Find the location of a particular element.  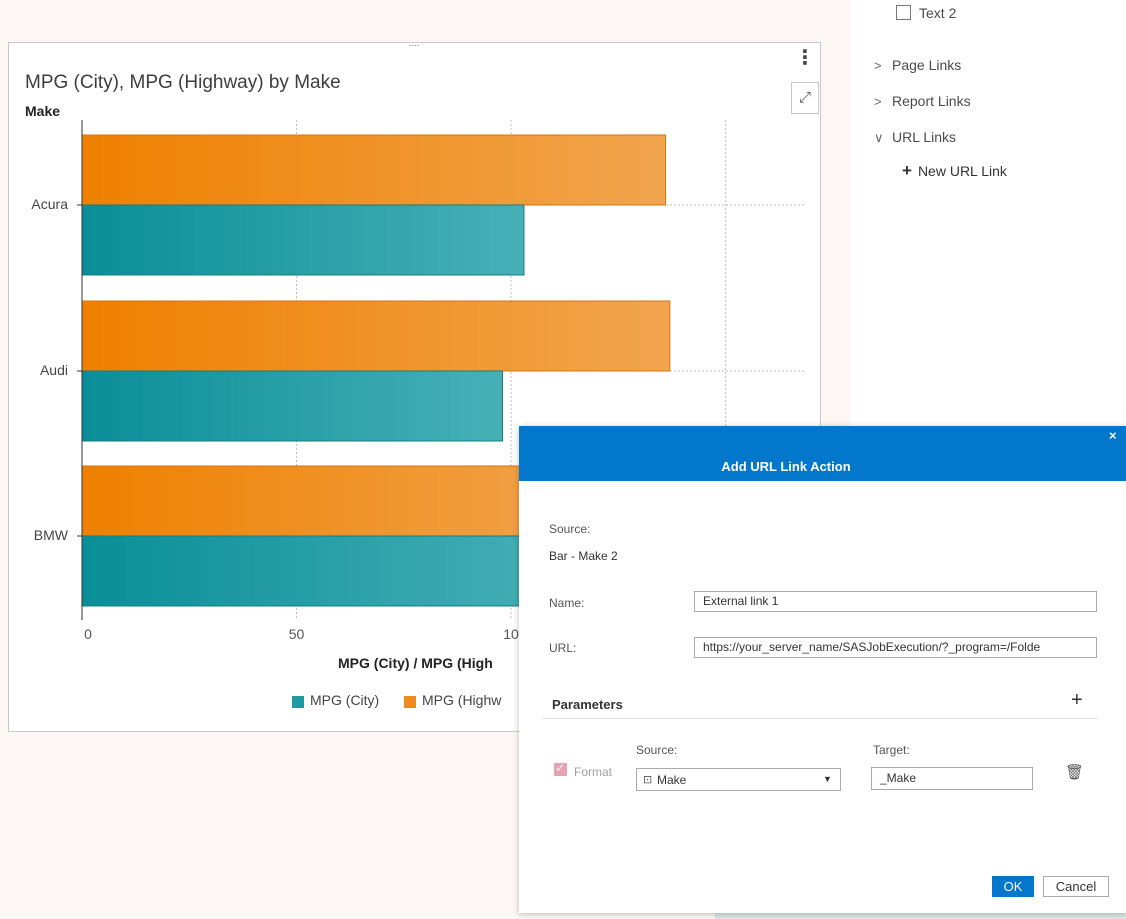

divider is located at coordinates (820, 718).